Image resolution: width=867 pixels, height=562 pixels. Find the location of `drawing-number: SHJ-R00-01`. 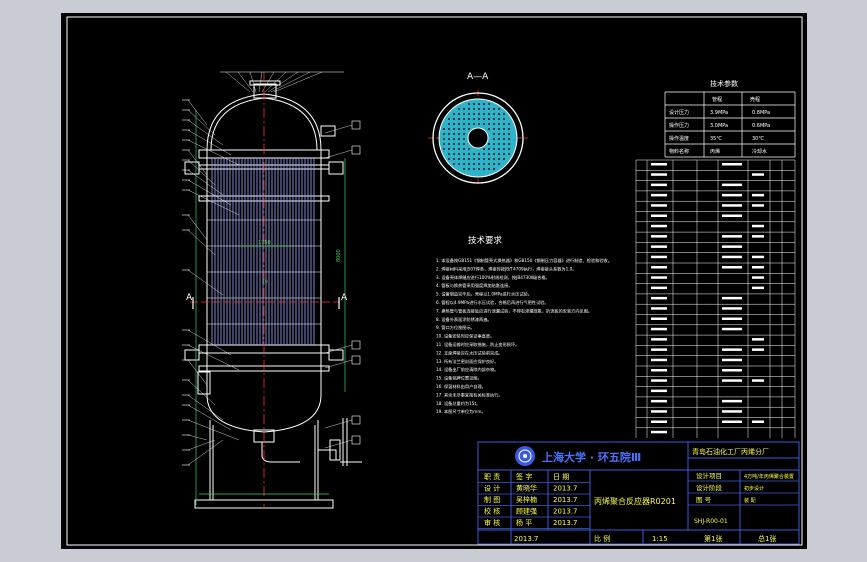

drawing-number: SHJ-R00-01 is located at coordinates (711, 521).